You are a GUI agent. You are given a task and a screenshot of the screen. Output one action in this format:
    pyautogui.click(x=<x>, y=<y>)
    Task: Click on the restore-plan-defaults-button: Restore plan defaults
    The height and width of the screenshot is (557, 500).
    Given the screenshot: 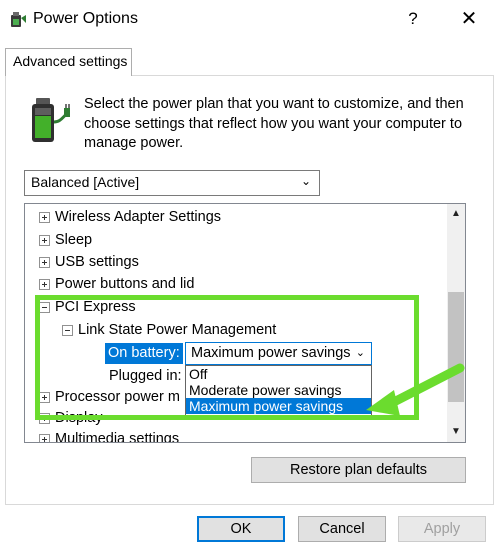 What is the action you would take?
    pyautogui.click(x=358, y=470)
    